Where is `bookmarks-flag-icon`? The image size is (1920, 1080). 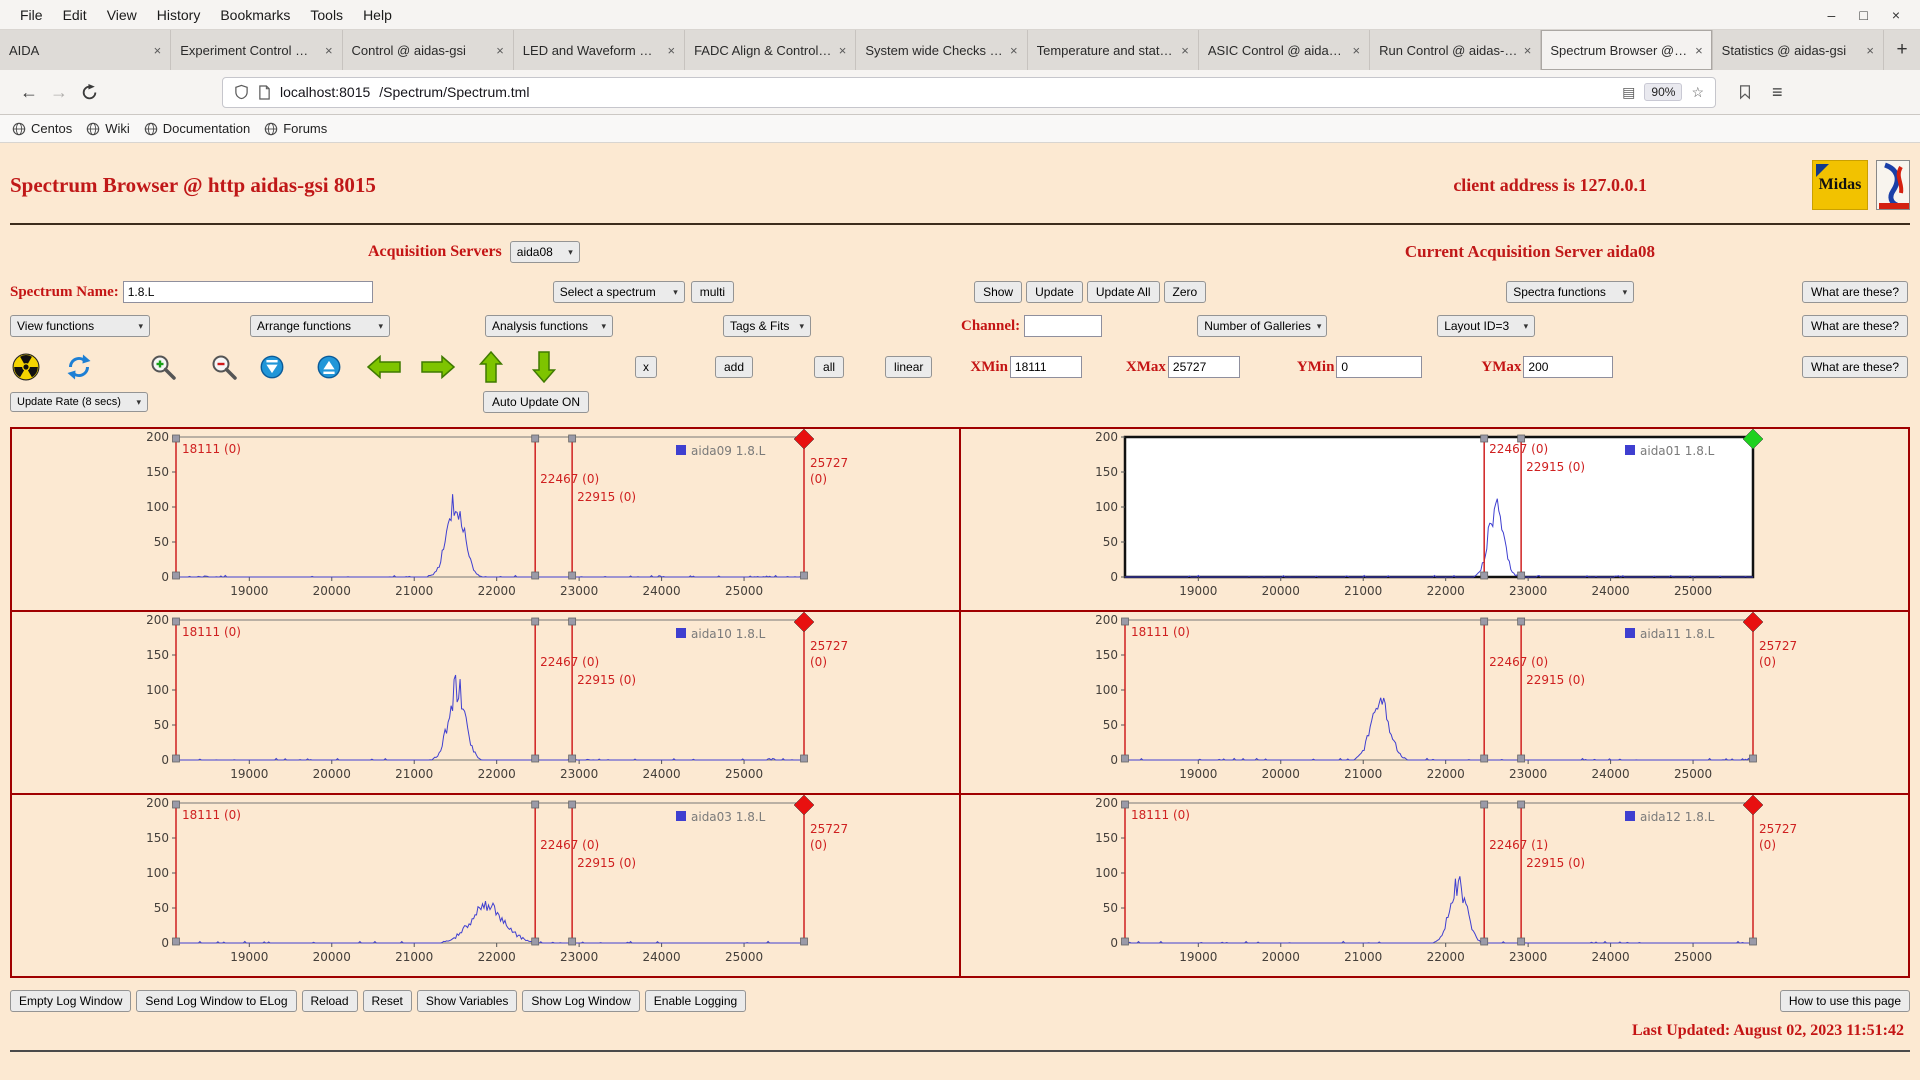 bookmarks-flag-icon is located at coordinates (1745, 92).